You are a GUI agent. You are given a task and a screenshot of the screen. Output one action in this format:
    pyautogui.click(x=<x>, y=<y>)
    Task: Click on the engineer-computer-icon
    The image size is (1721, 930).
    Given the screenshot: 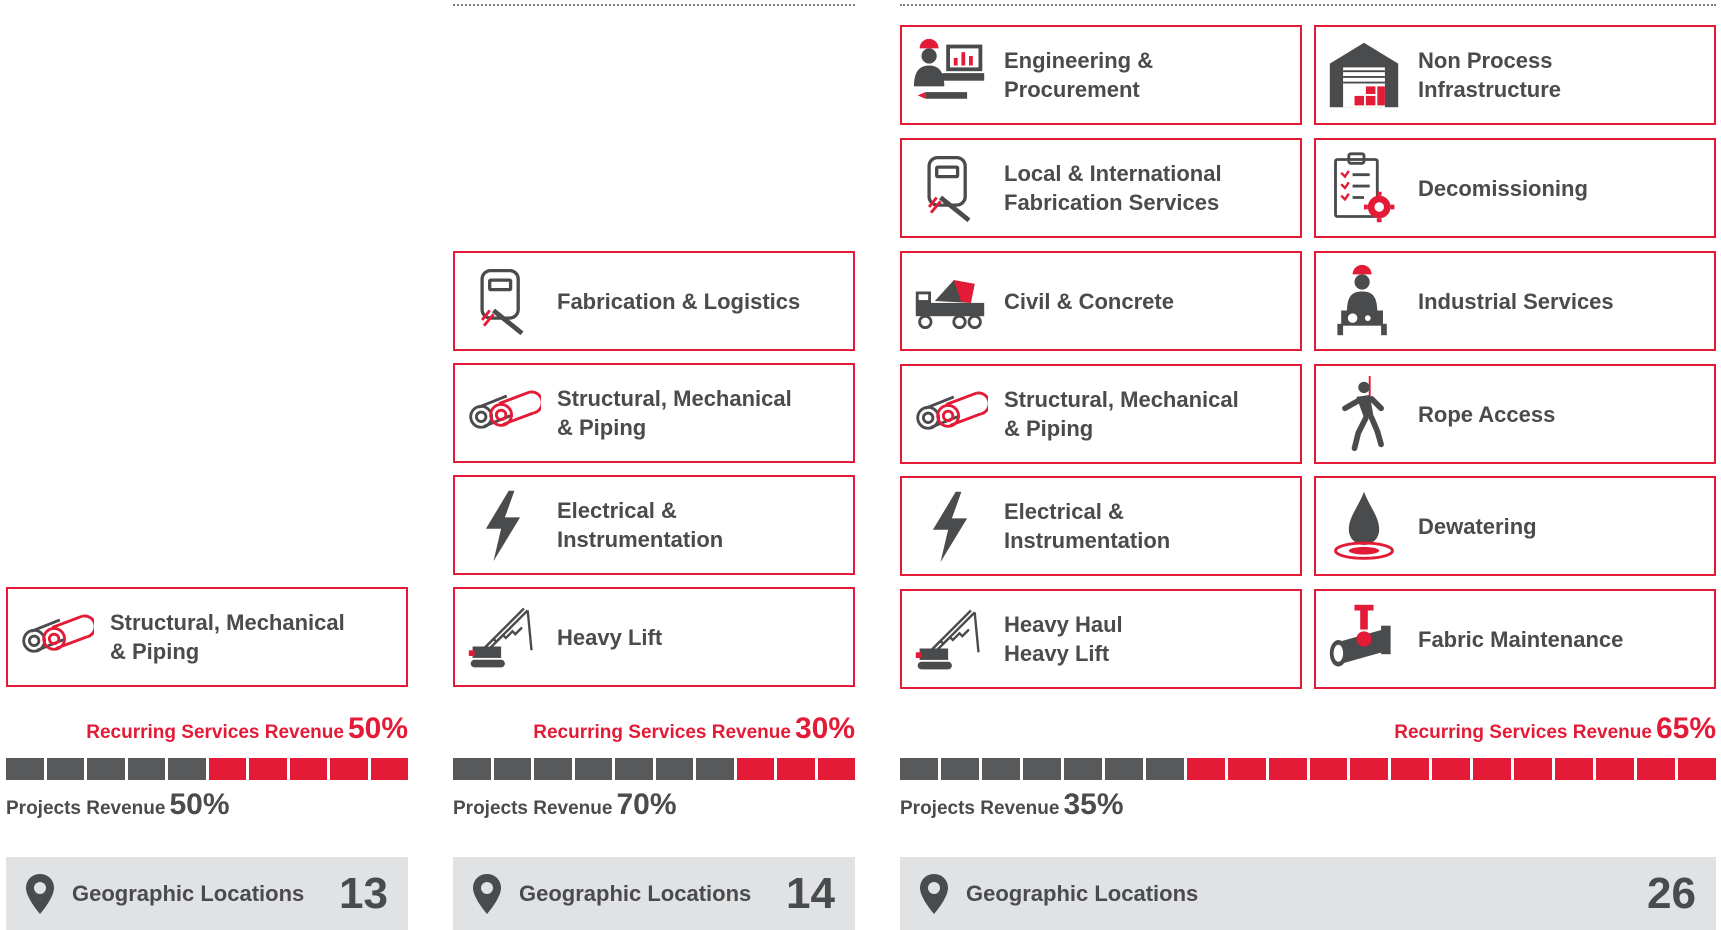 What is the action you would take?
    pyautogui.click(x=950, y=75)
    